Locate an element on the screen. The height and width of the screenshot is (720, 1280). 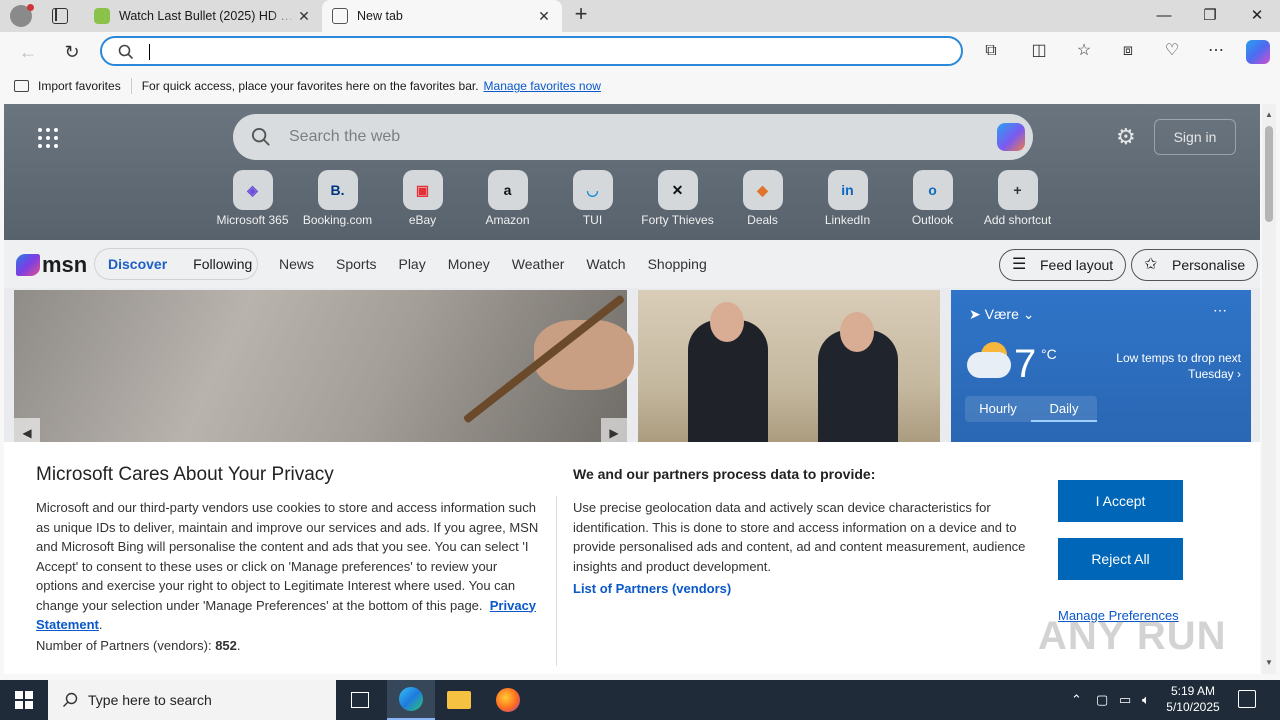
new-tab-plus-icon: + is located at coordinates (581, 14).